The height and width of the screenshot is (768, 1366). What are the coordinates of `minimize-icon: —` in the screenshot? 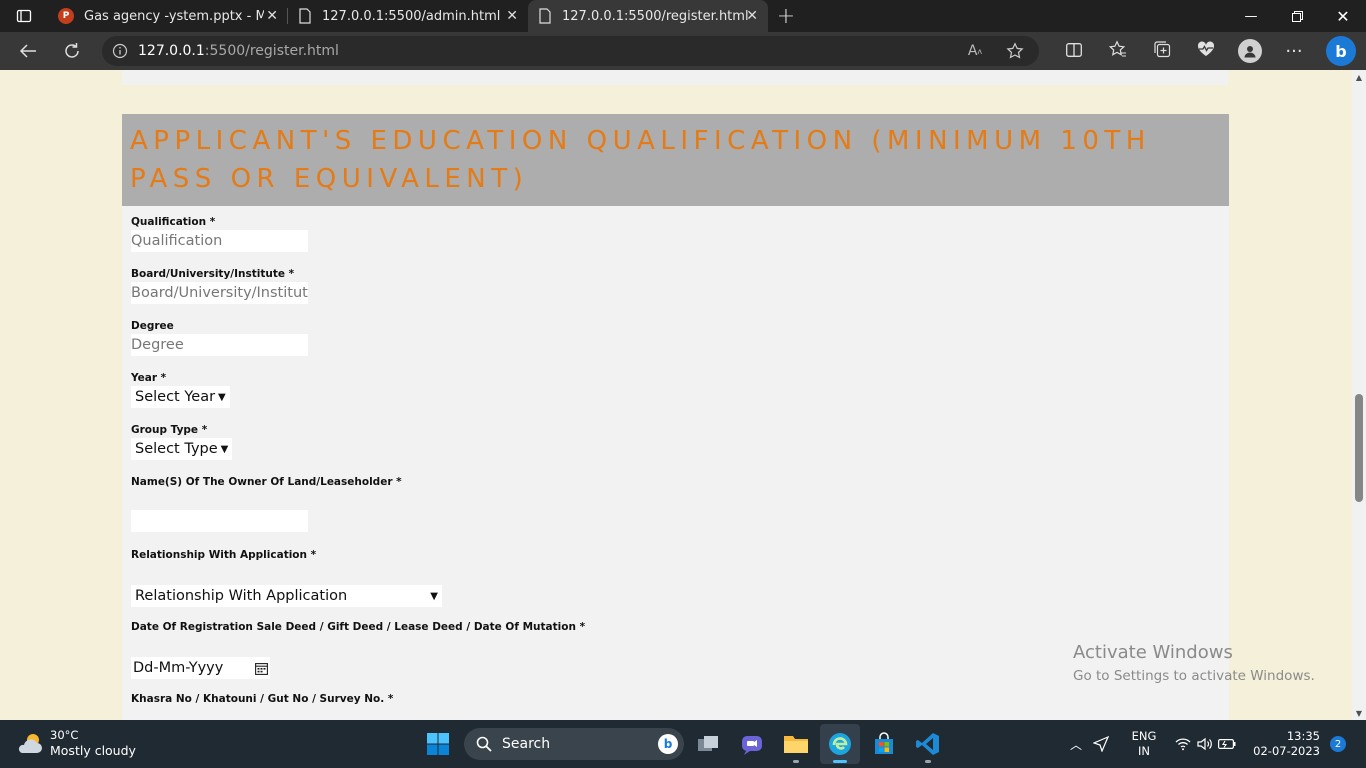 It's located at (1251, 16).